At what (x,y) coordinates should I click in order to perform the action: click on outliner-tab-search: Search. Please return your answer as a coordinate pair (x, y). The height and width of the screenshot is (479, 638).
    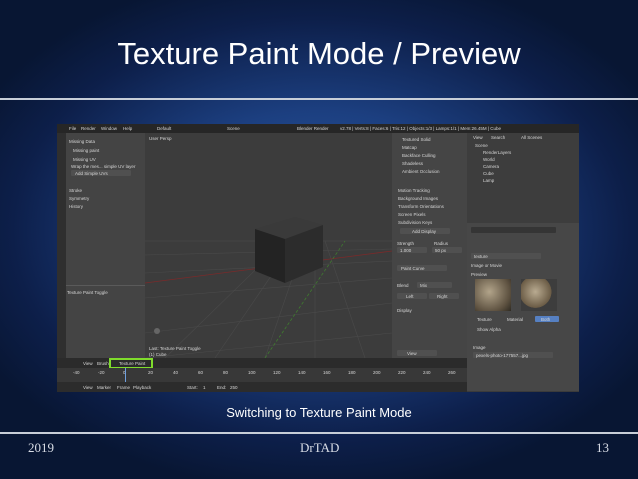
    Looking at the image, I should click on (498, 137).